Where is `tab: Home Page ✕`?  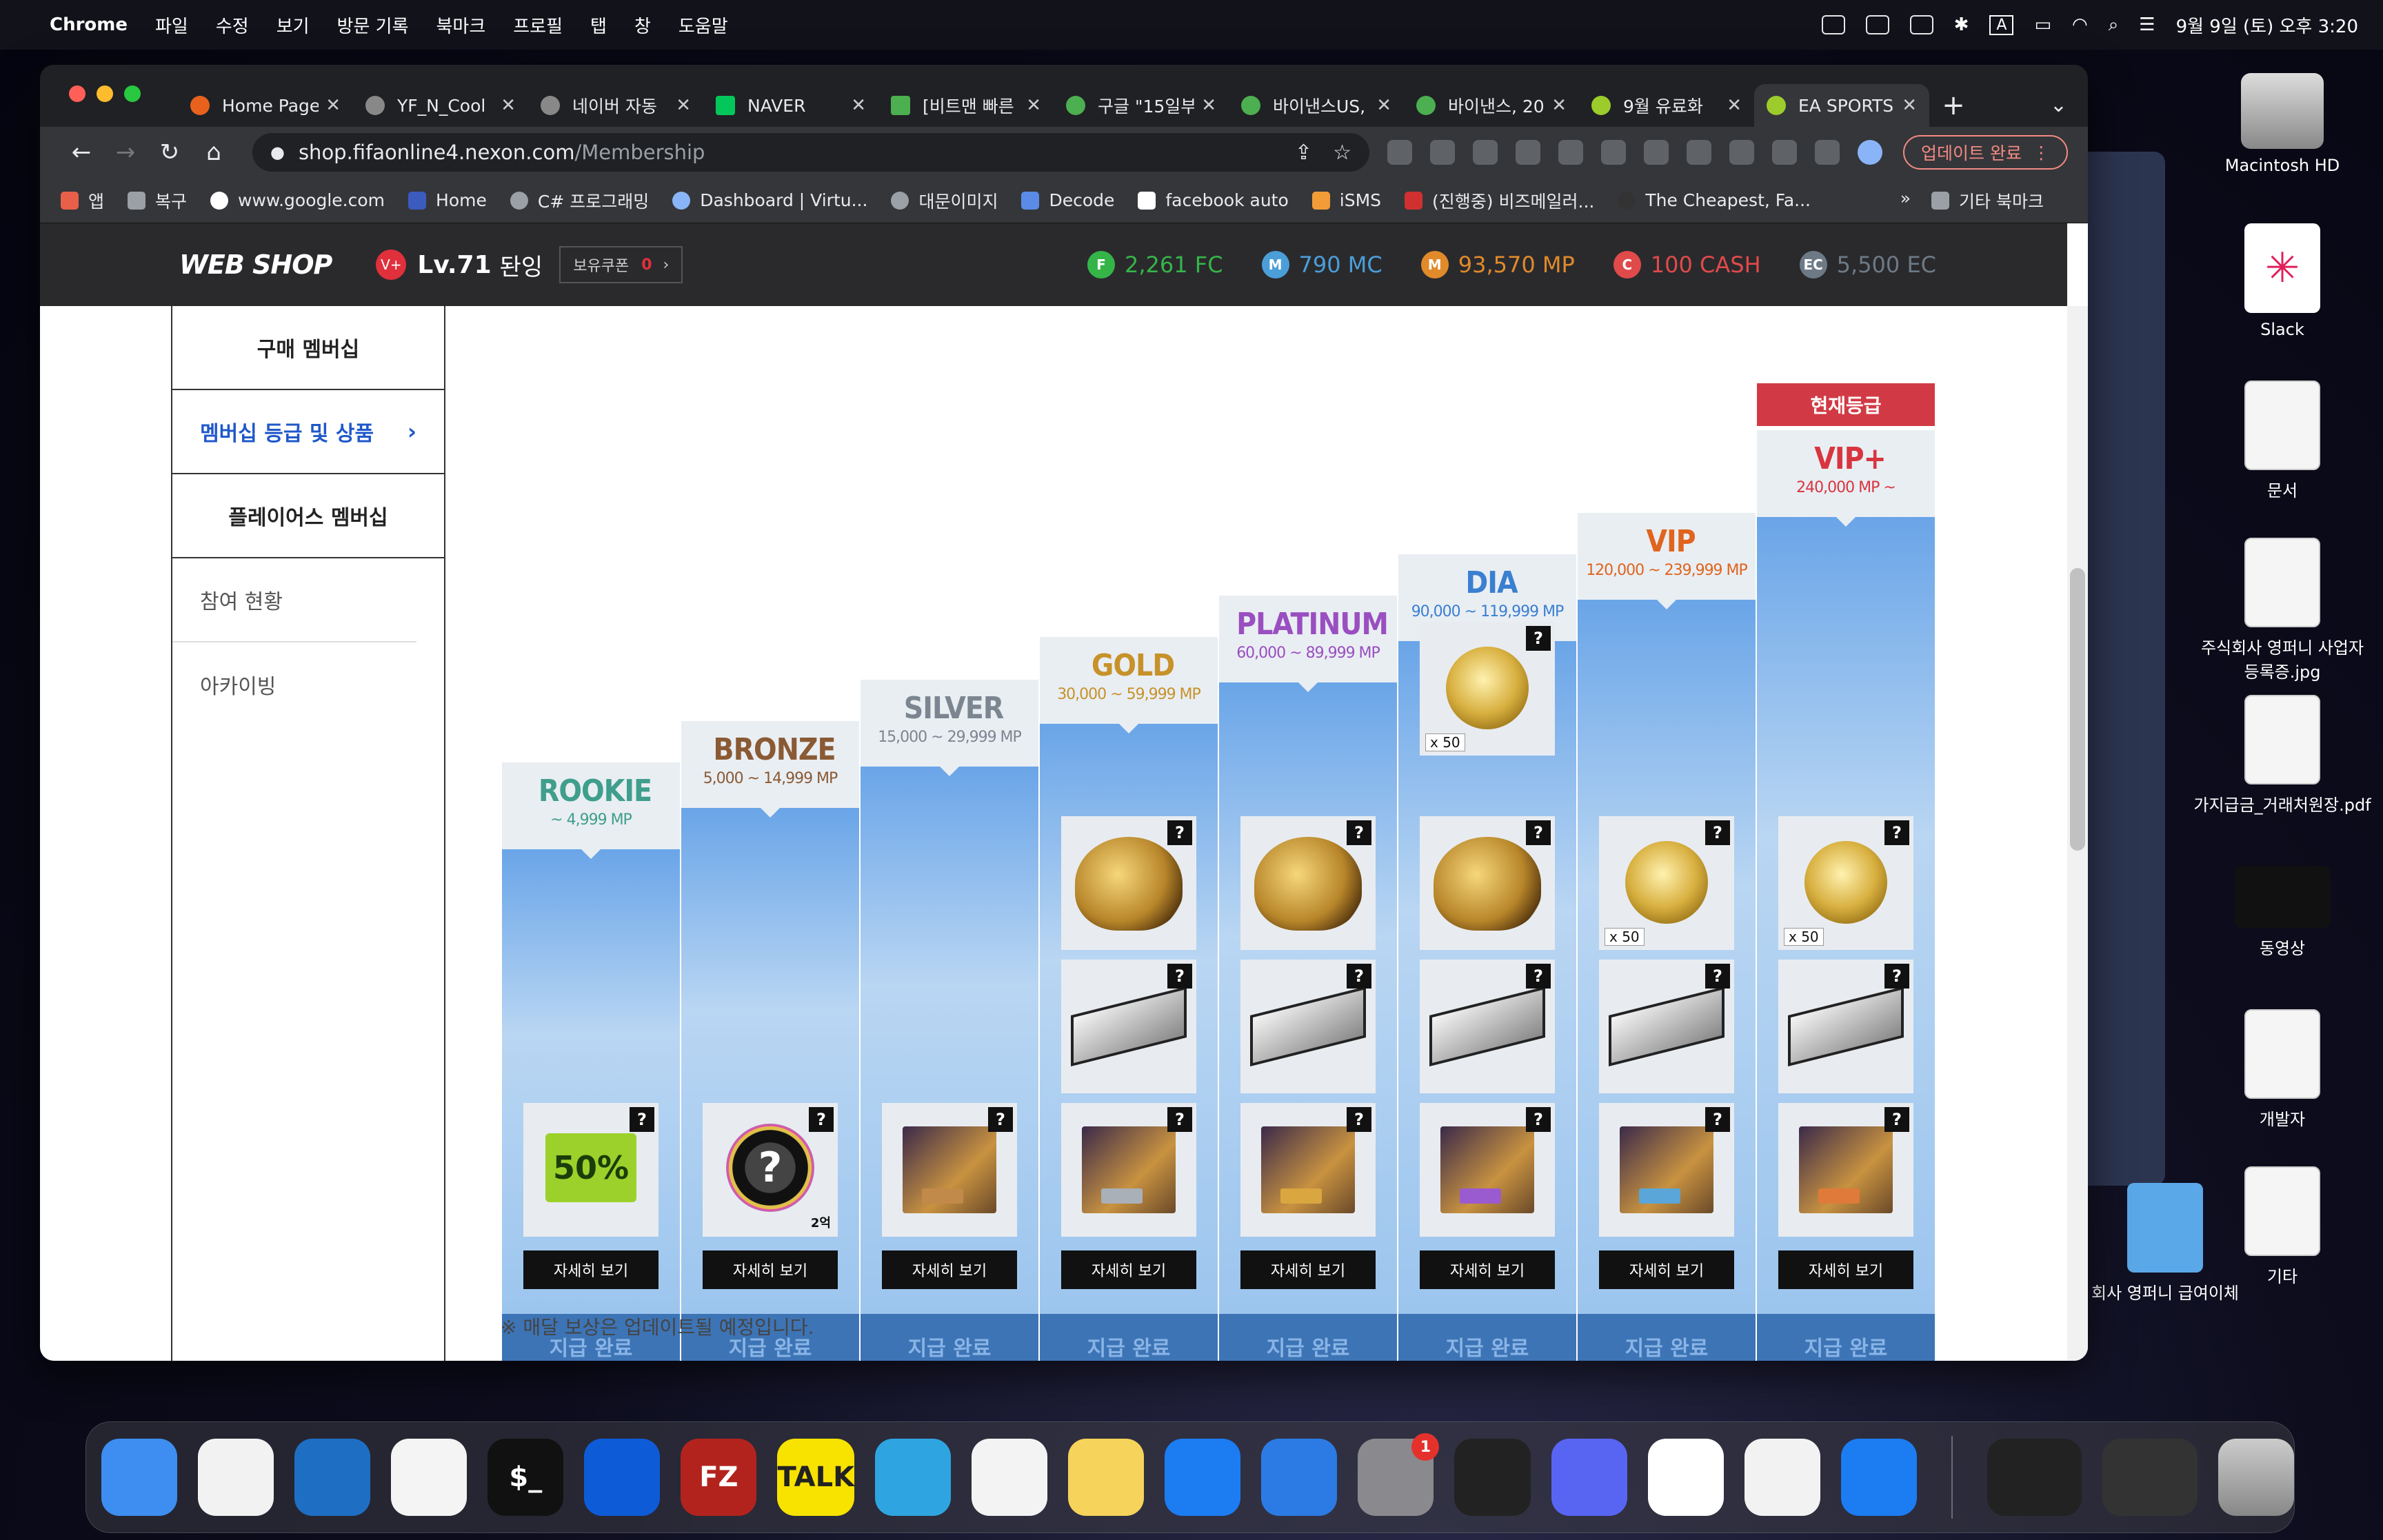
tab: Home Page ✕ is located at coordinates (265, 106).